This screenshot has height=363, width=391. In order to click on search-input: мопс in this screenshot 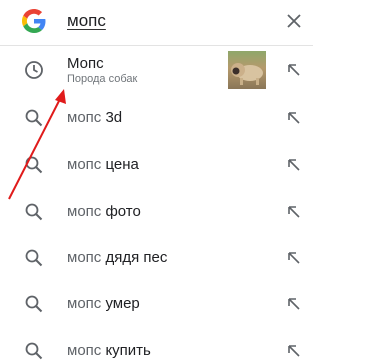, I will do `click(86, 21)`.